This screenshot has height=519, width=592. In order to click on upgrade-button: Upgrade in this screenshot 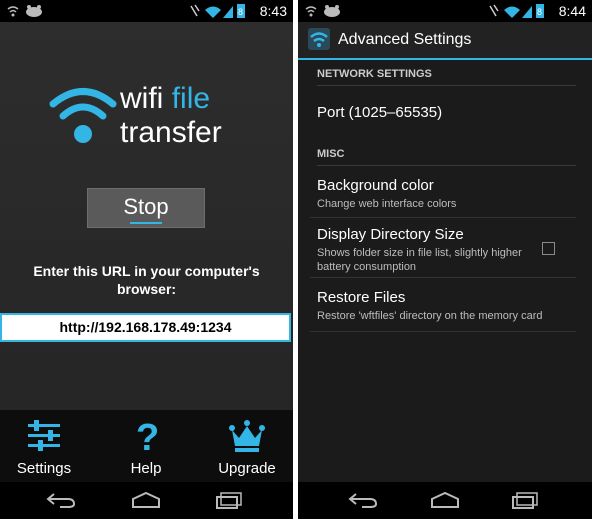, I will do `click(247, 447)`.